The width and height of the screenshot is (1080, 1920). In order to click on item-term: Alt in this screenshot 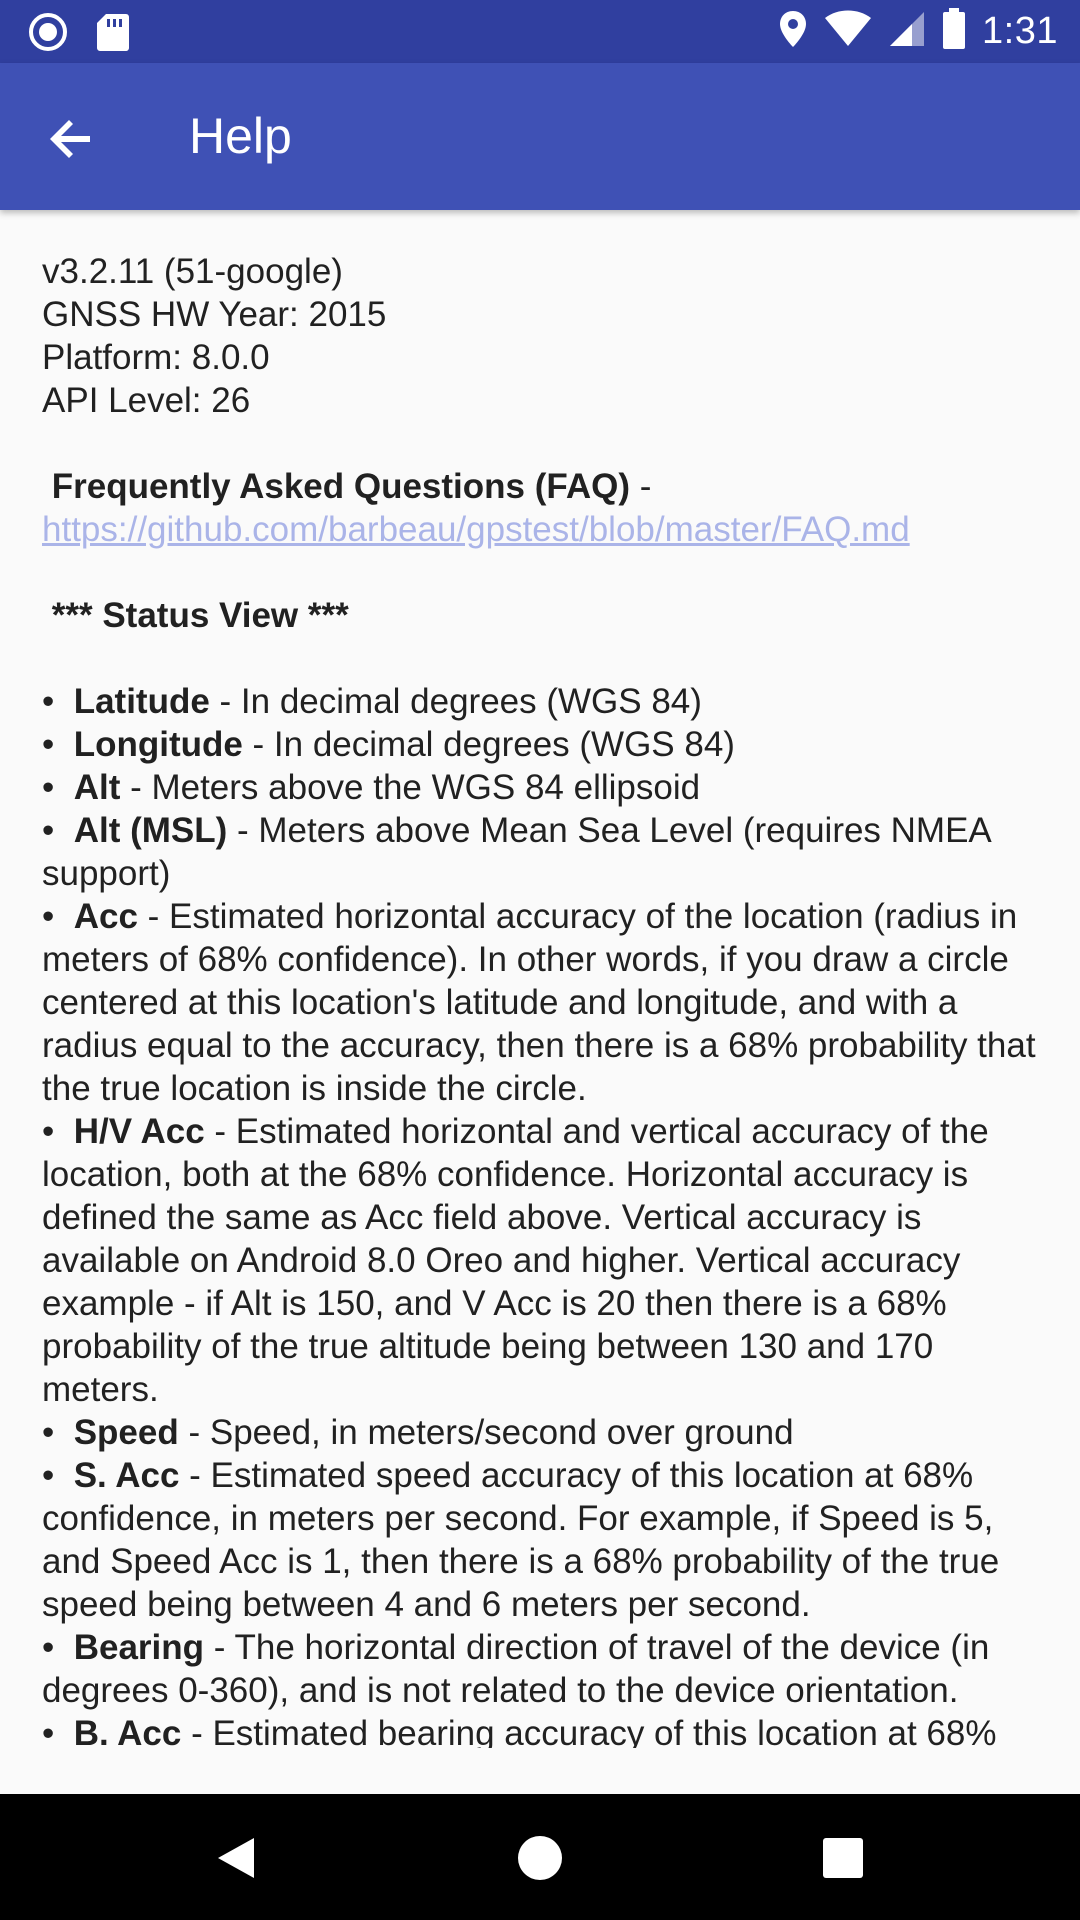, I will do `click(97, 787)`.